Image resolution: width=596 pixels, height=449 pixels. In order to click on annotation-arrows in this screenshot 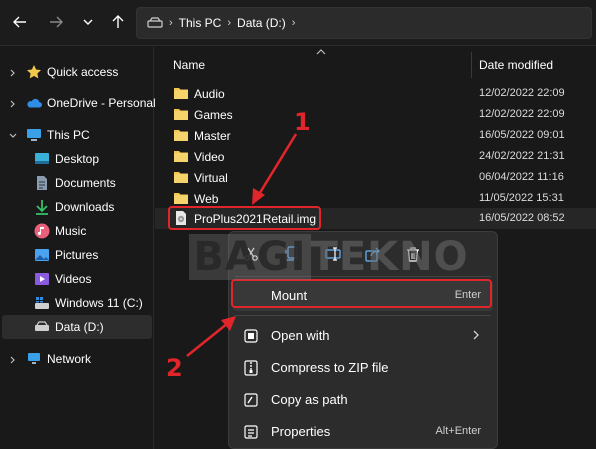, I will do `click(242, 245)`.